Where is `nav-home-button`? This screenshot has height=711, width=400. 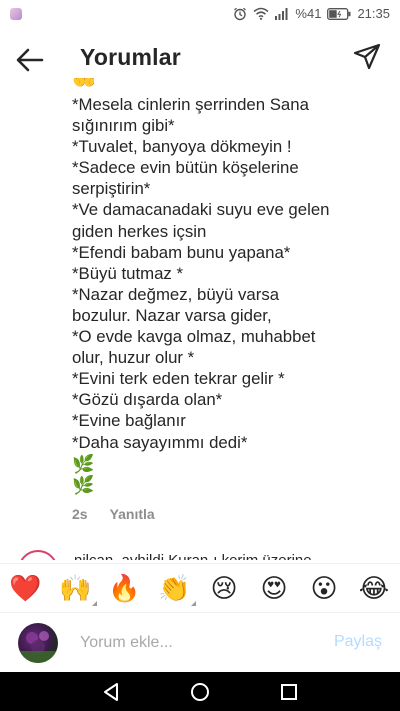
nav-home-button is located at coordinates (200, 692).